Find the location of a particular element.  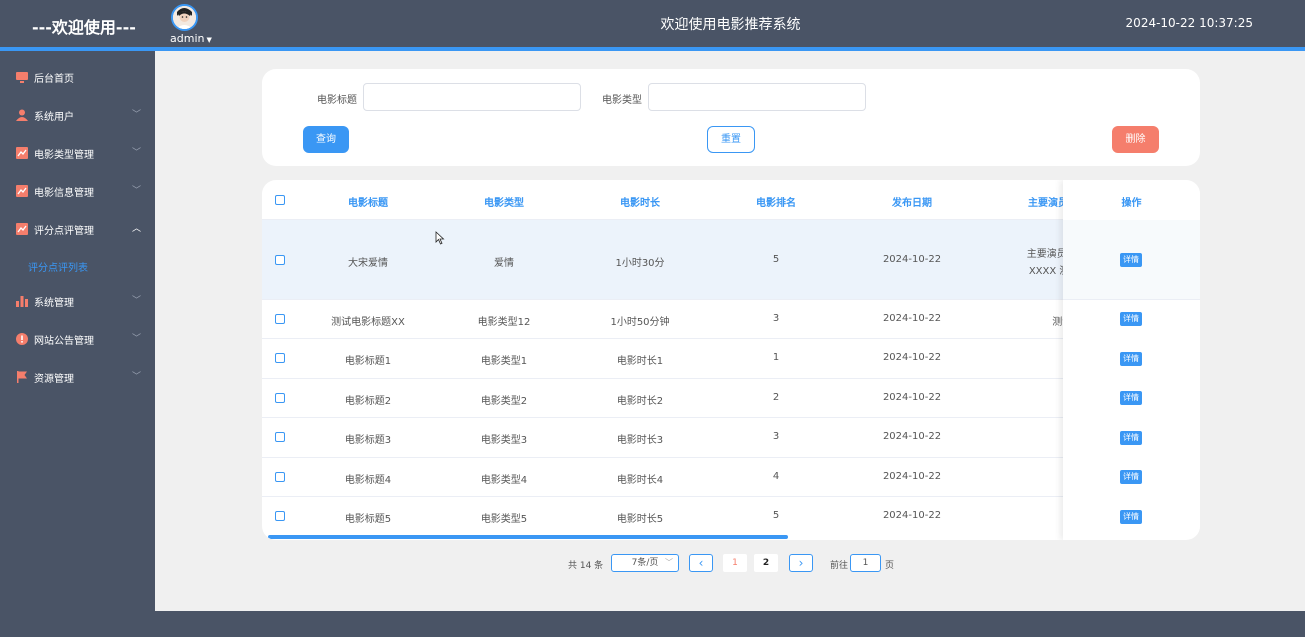

action-column: 操作 详情 详情 详情 详情 详情 详情 详情 is located at coordinates (1131, 360).